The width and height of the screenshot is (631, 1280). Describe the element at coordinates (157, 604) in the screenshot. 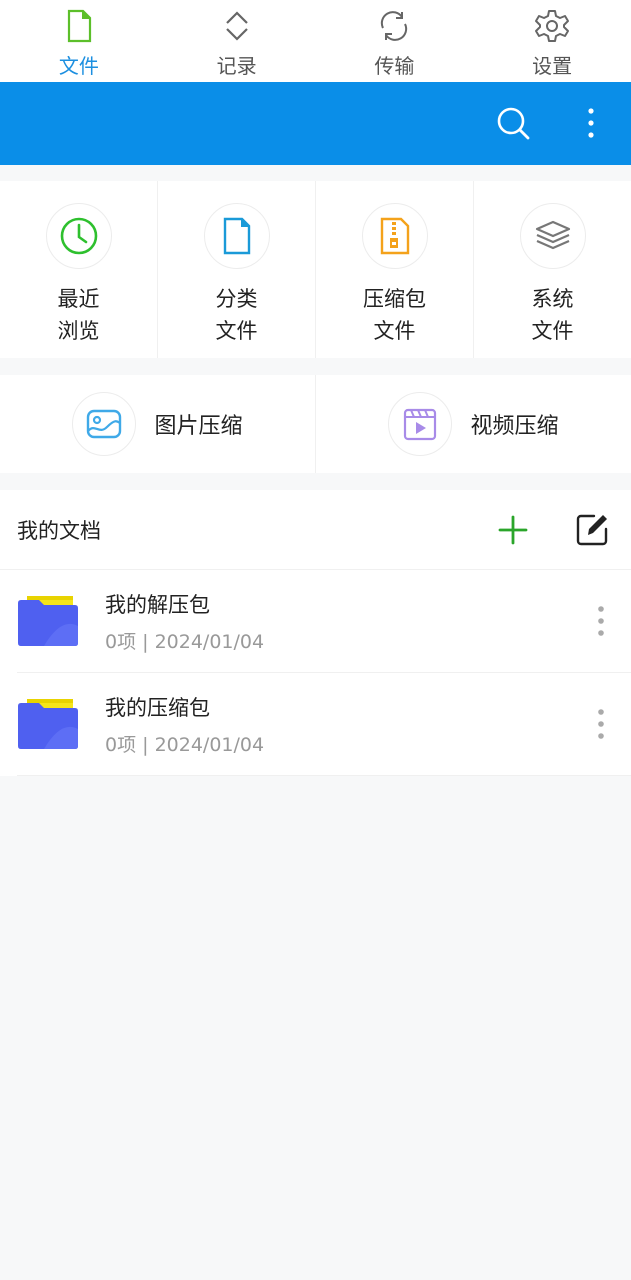

I see `list-item-name: 我的解压包` at that location.